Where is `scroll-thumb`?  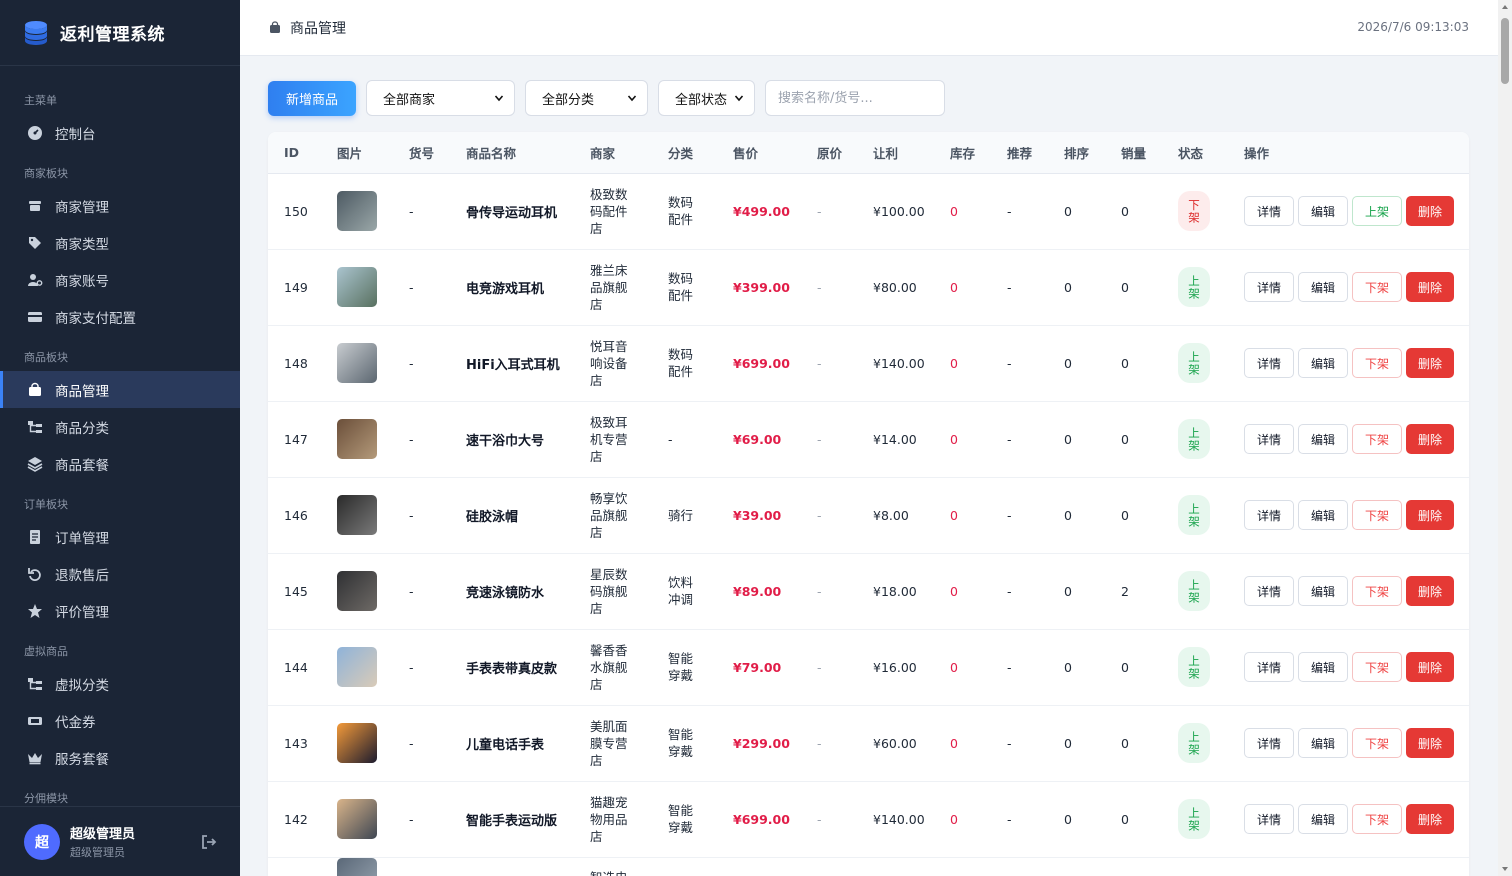
scroll-thumb is located at coordinates (1505, 51).